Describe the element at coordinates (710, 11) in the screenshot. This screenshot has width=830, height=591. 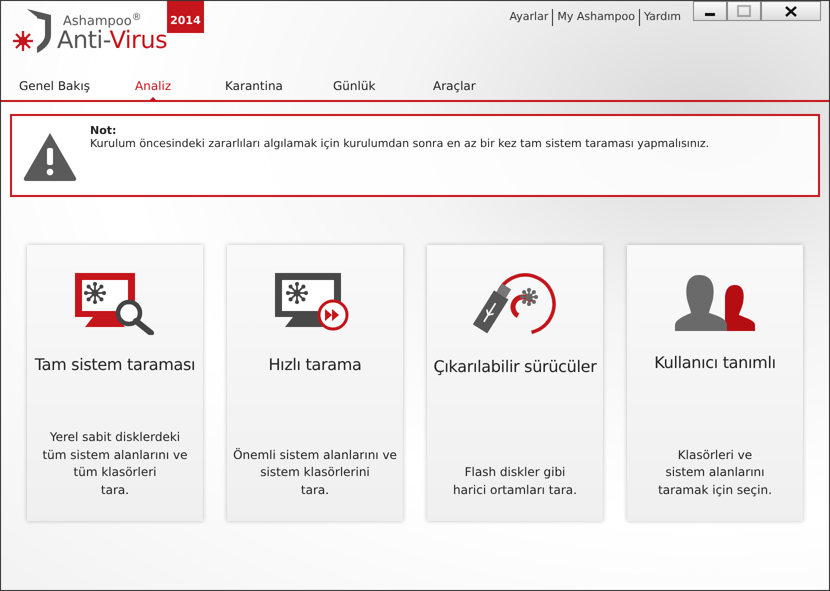
I see `minimize-button` at that location.